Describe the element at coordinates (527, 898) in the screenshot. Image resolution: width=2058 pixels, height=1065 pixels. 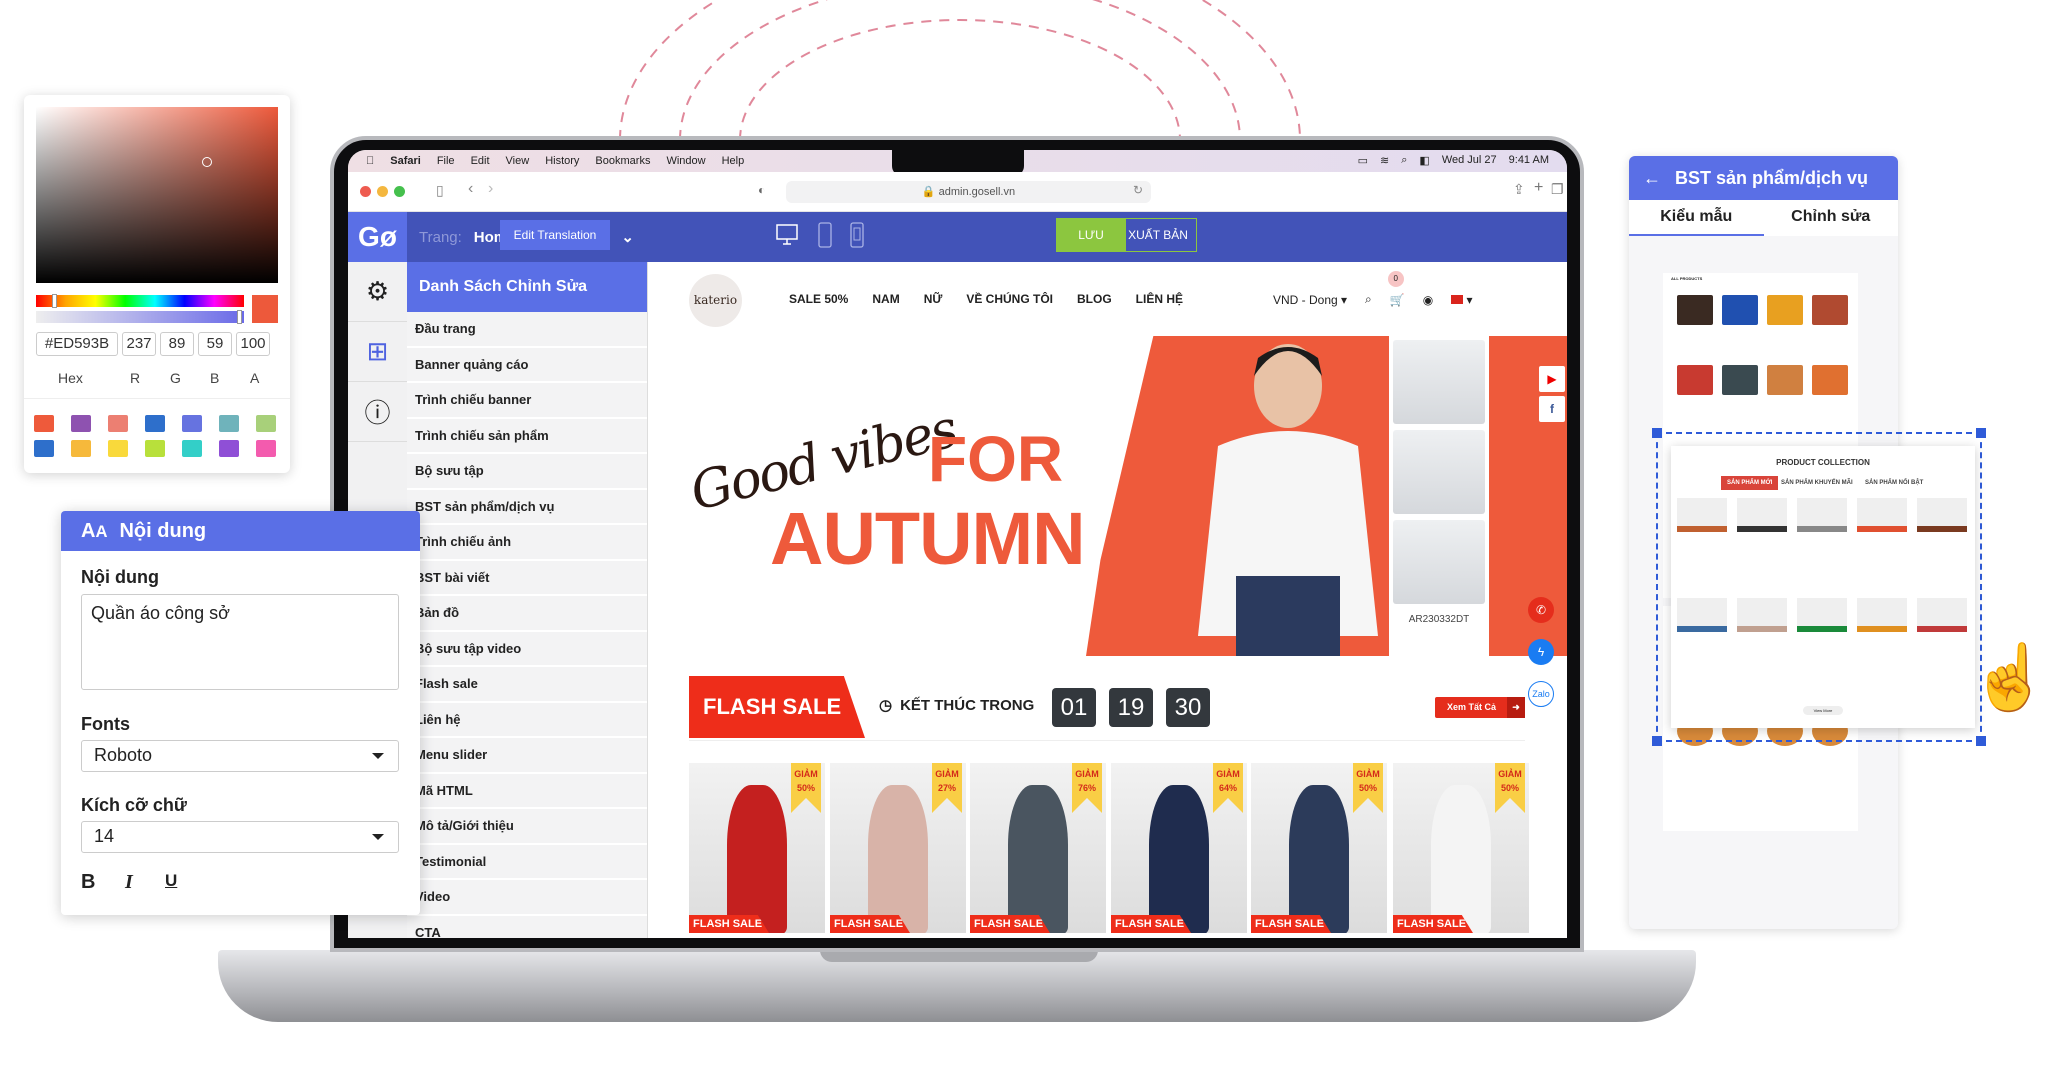
I see `sidebar-item: Video` at that location.